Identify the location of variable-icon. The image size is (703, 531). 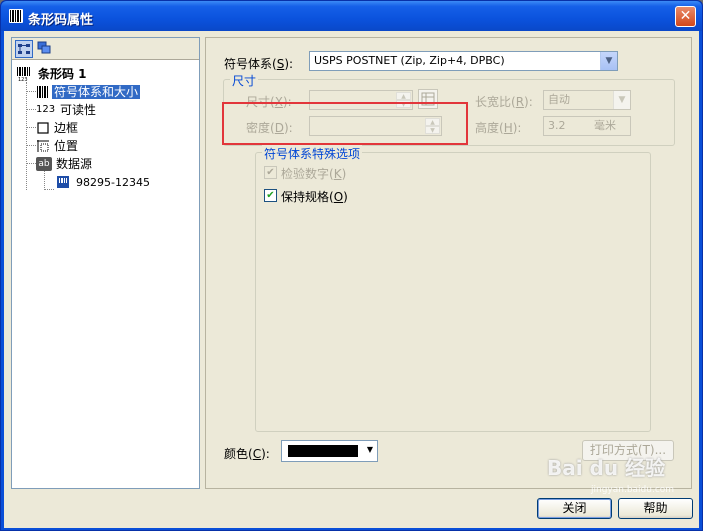
(64, 182).